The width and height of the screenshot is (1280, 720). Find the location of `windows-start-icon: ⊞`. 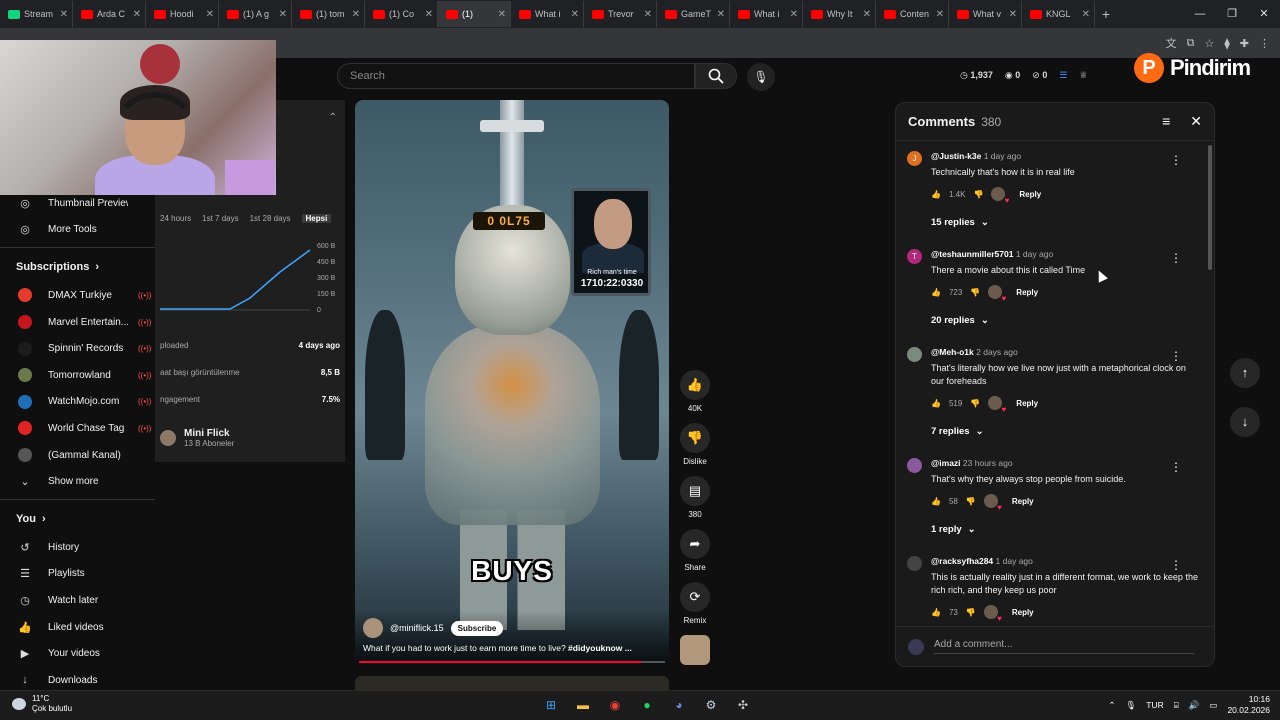

windows-start-icon: ⊞ is located at coordinates (551, 705).